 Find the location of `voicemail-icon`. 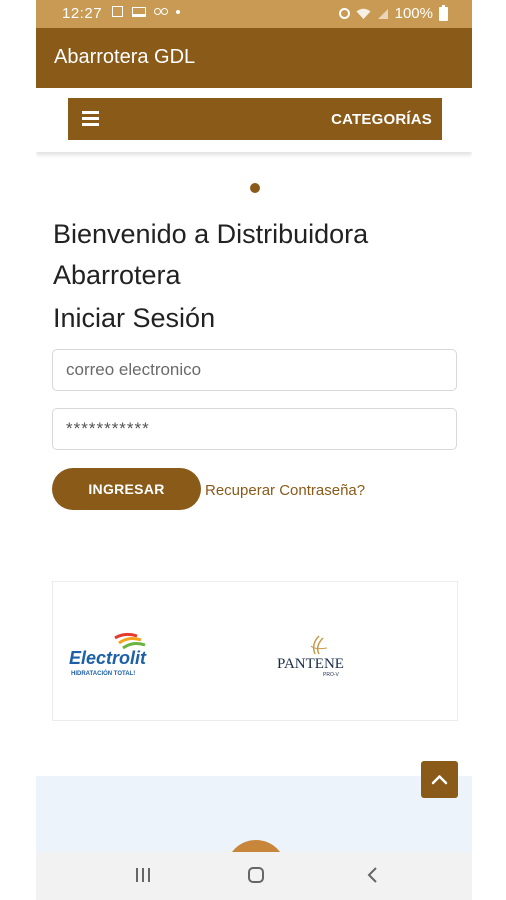

voicemail-icon is located at coordinates (161, 11).